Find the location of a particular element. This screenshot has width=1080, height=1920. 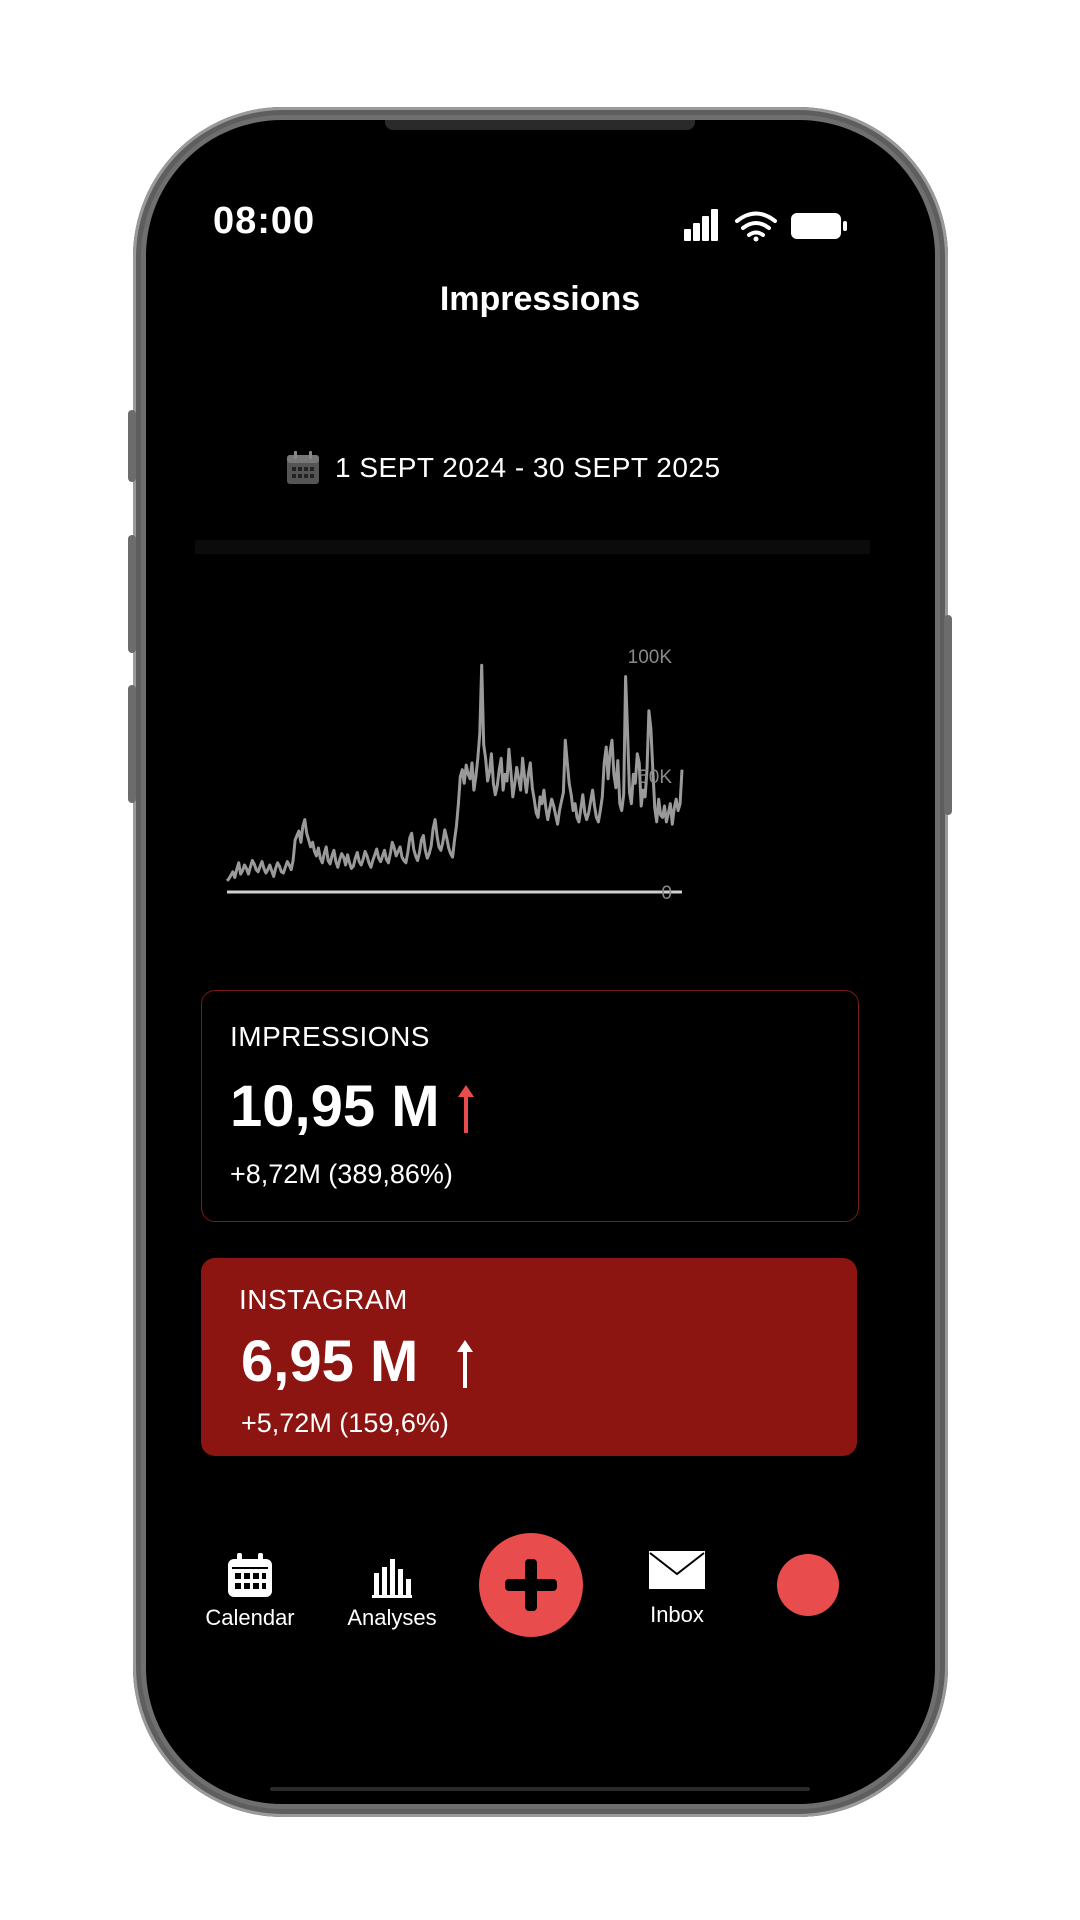

signal-icon is located at coordinates (701, 225).